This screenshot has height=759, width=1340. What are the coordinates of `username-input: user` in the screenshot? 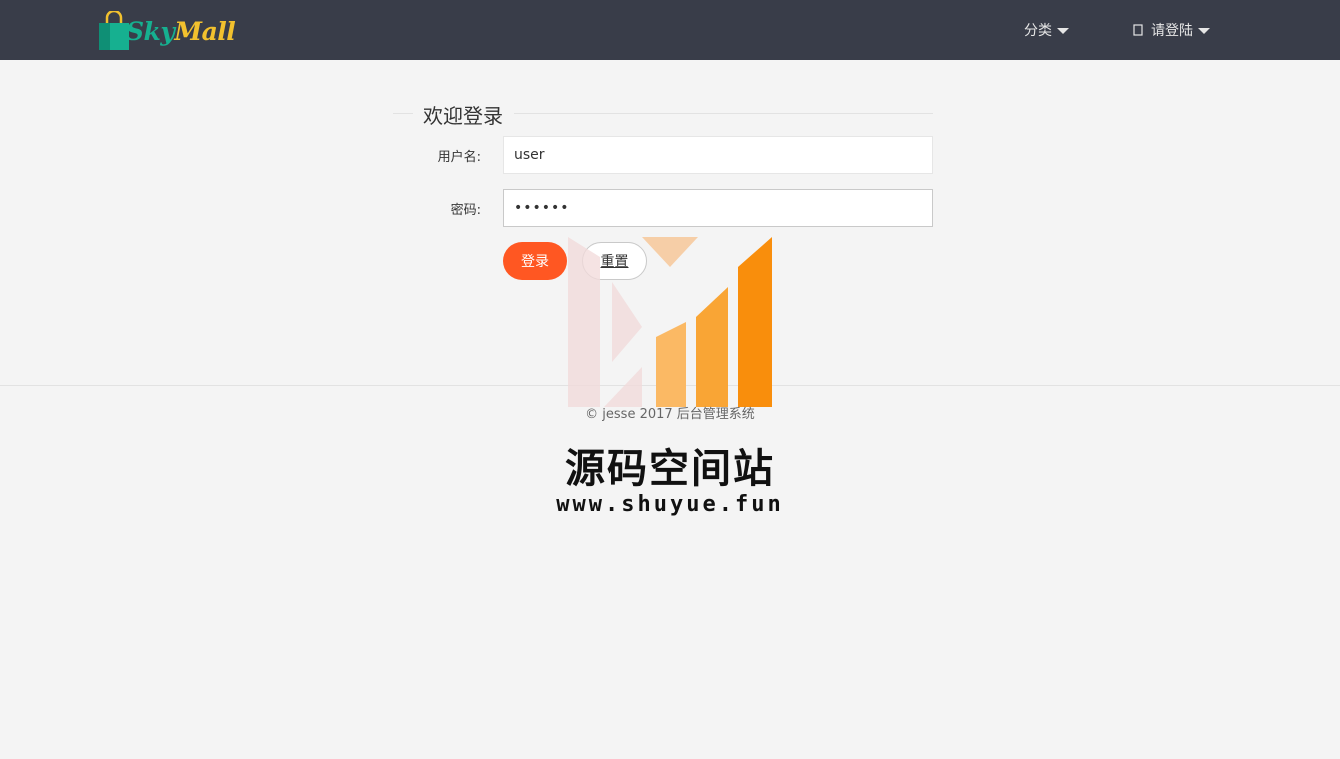 It's located at (718, 155).